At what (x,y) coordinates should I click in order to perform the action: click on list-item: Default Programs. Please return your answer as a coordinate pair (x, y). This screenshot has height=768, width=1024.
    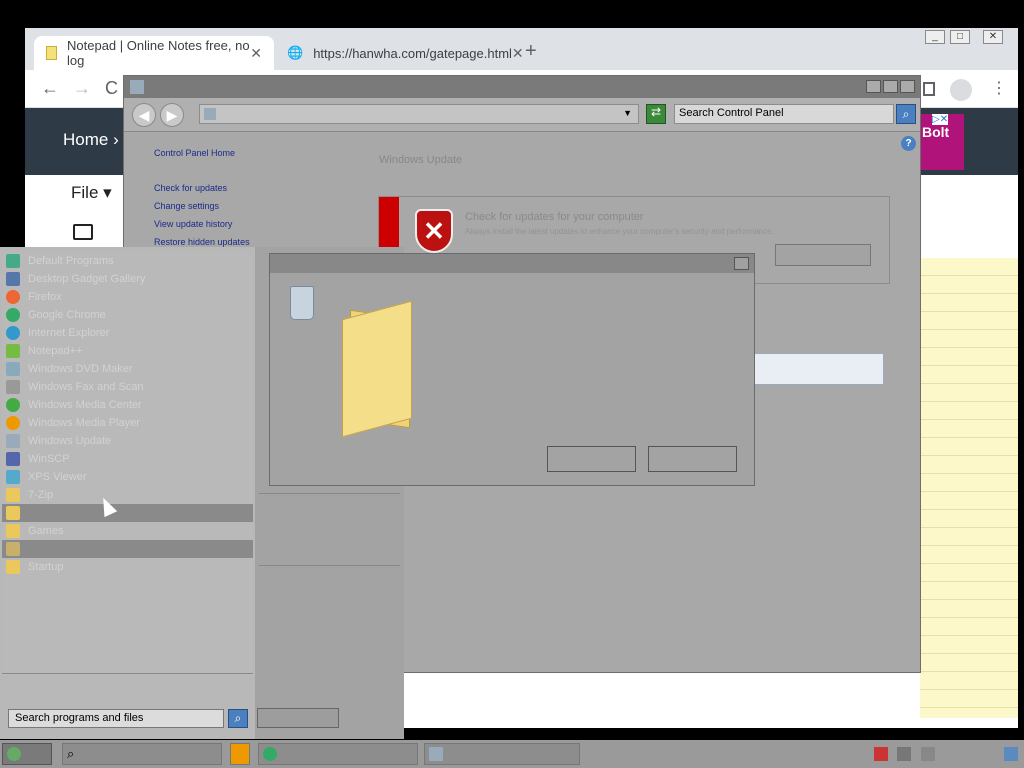
    Looking at the image, I should click on (127, 261).